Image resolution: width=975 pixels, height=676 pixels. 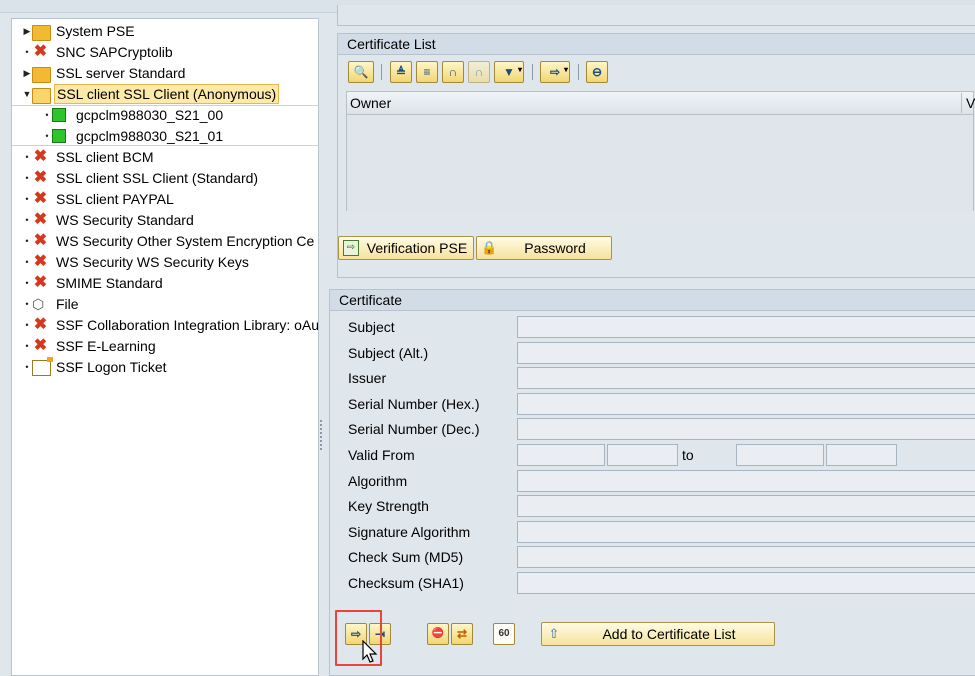 I want to click on grid-header: Owner V, so click(x=661, y=103).